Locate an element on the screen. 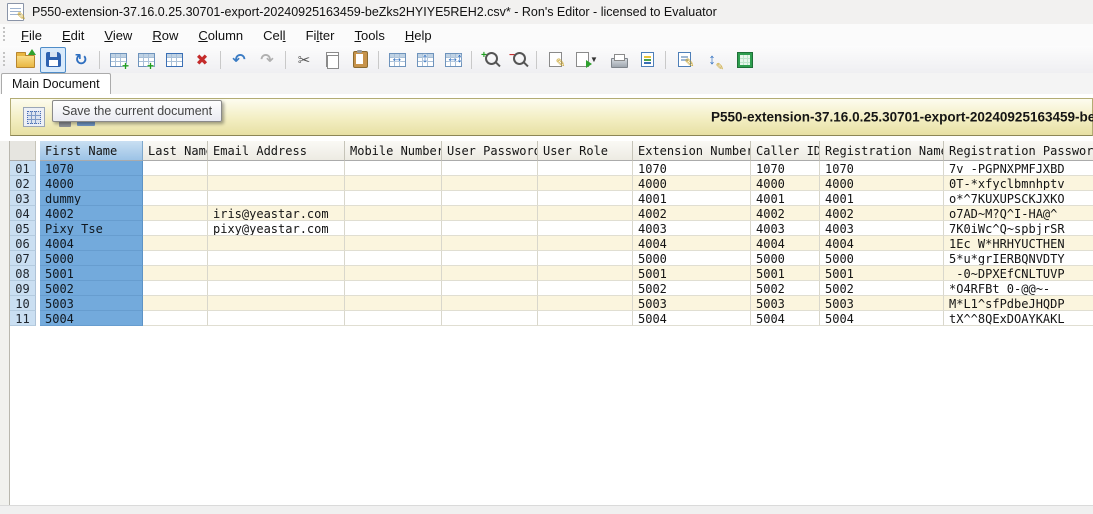 The height and width of the screenshot is (514, 1093). tab-main-document: Main Document is located at coordinates (56, 83).